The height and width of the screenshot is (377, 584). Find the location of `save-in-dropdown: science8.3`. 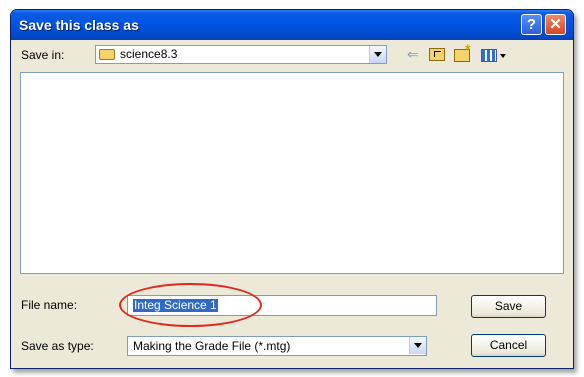

save-in-dropdown: science8.3 is located at coordinates (241, 54).